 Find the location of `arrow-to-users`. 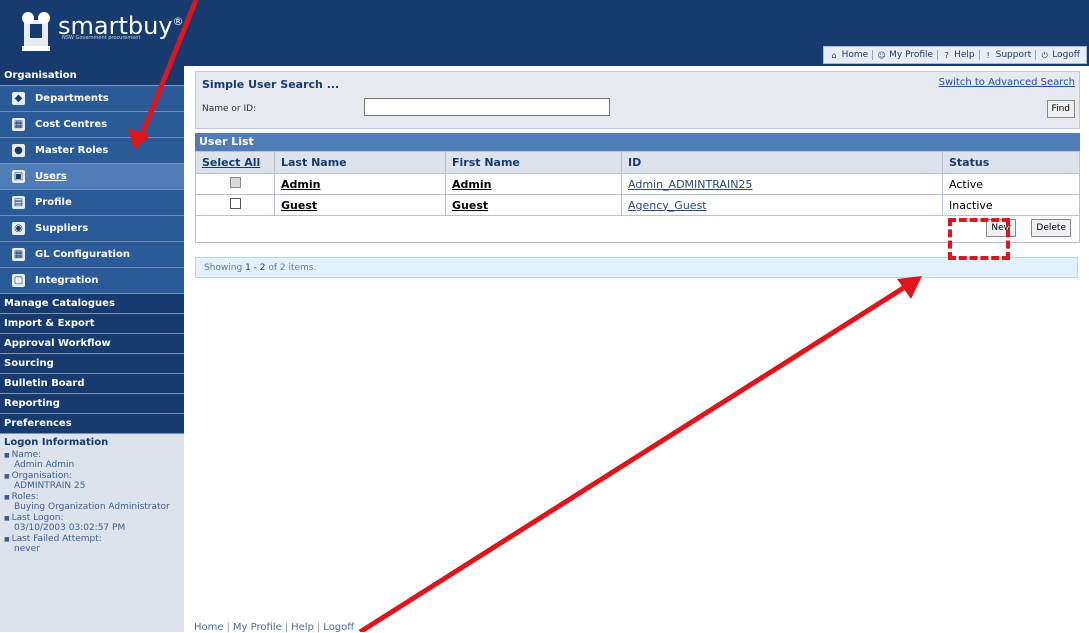

arrow-to-users is located at coordinates (169, 67).